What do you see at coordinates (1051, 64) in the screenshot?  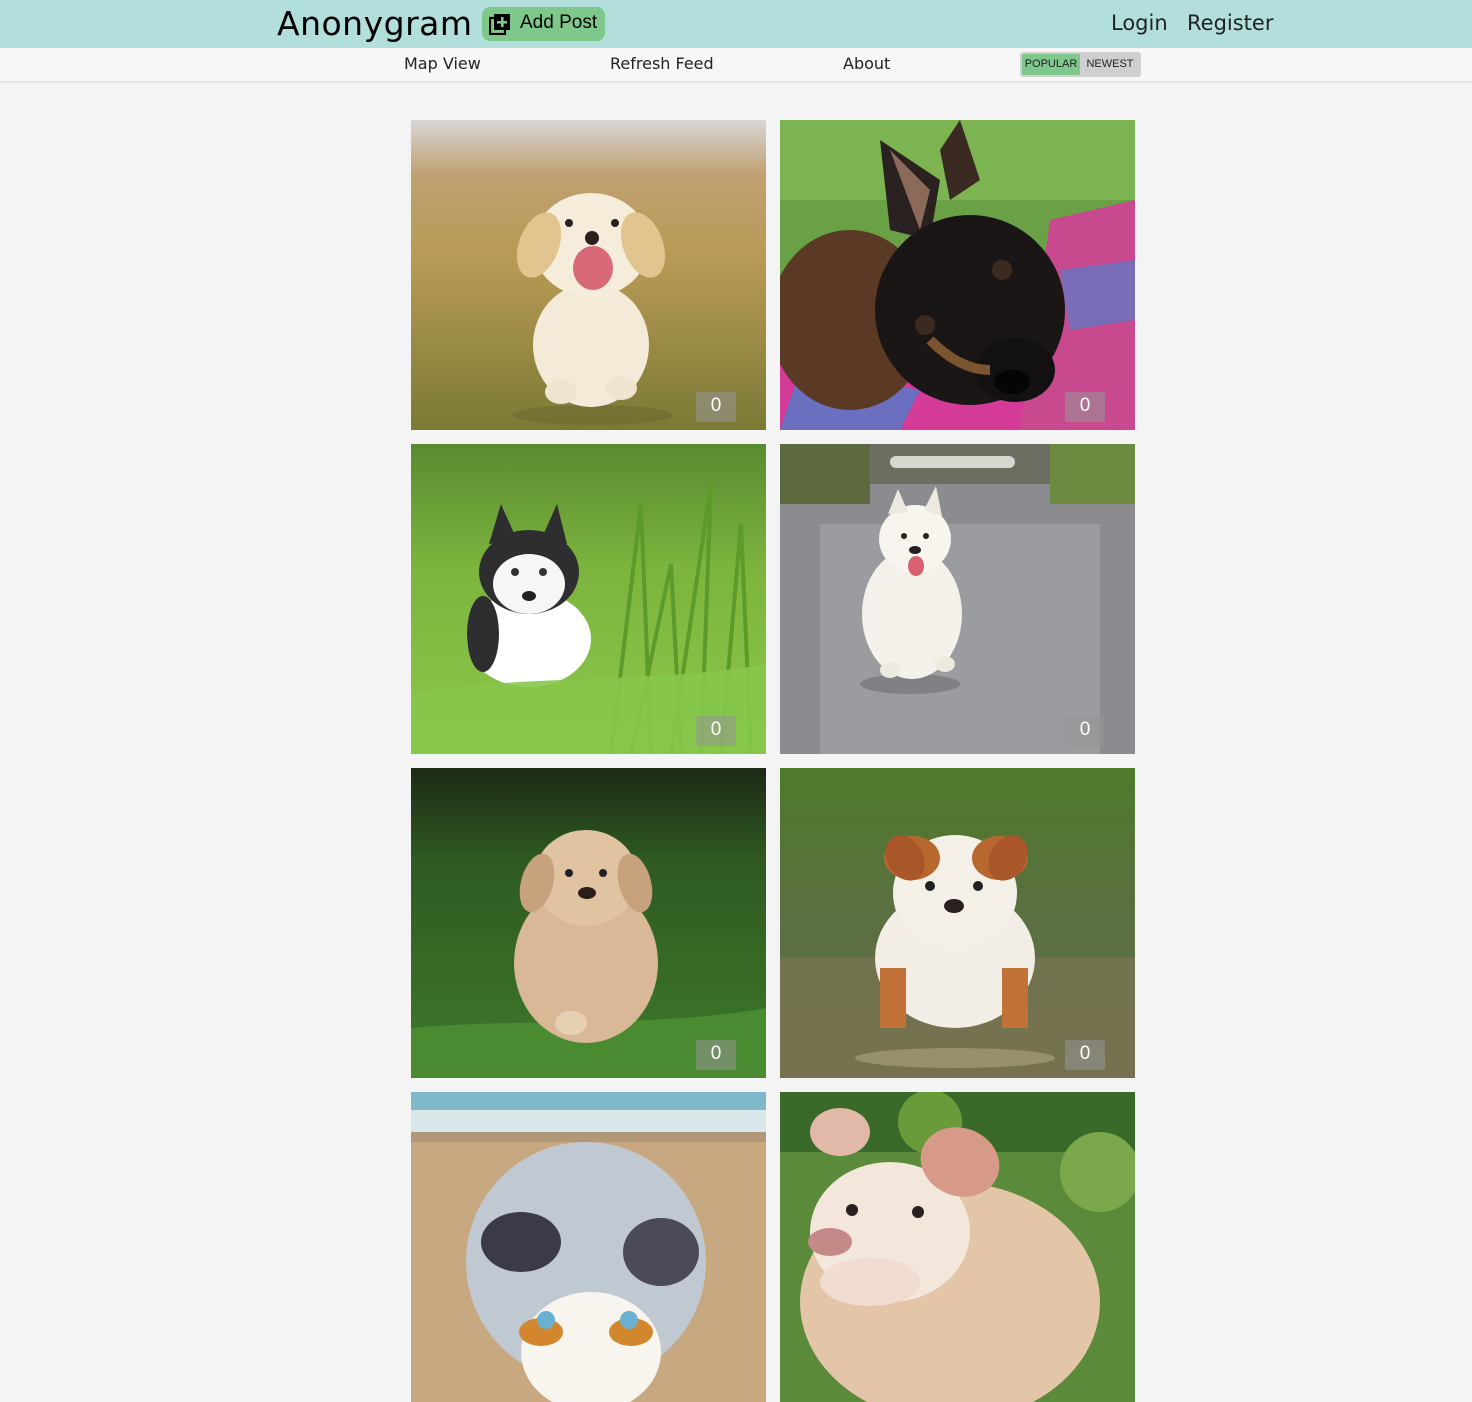 I see `sort-popular-option: POPULAR` at bounding box center [1051, 64].